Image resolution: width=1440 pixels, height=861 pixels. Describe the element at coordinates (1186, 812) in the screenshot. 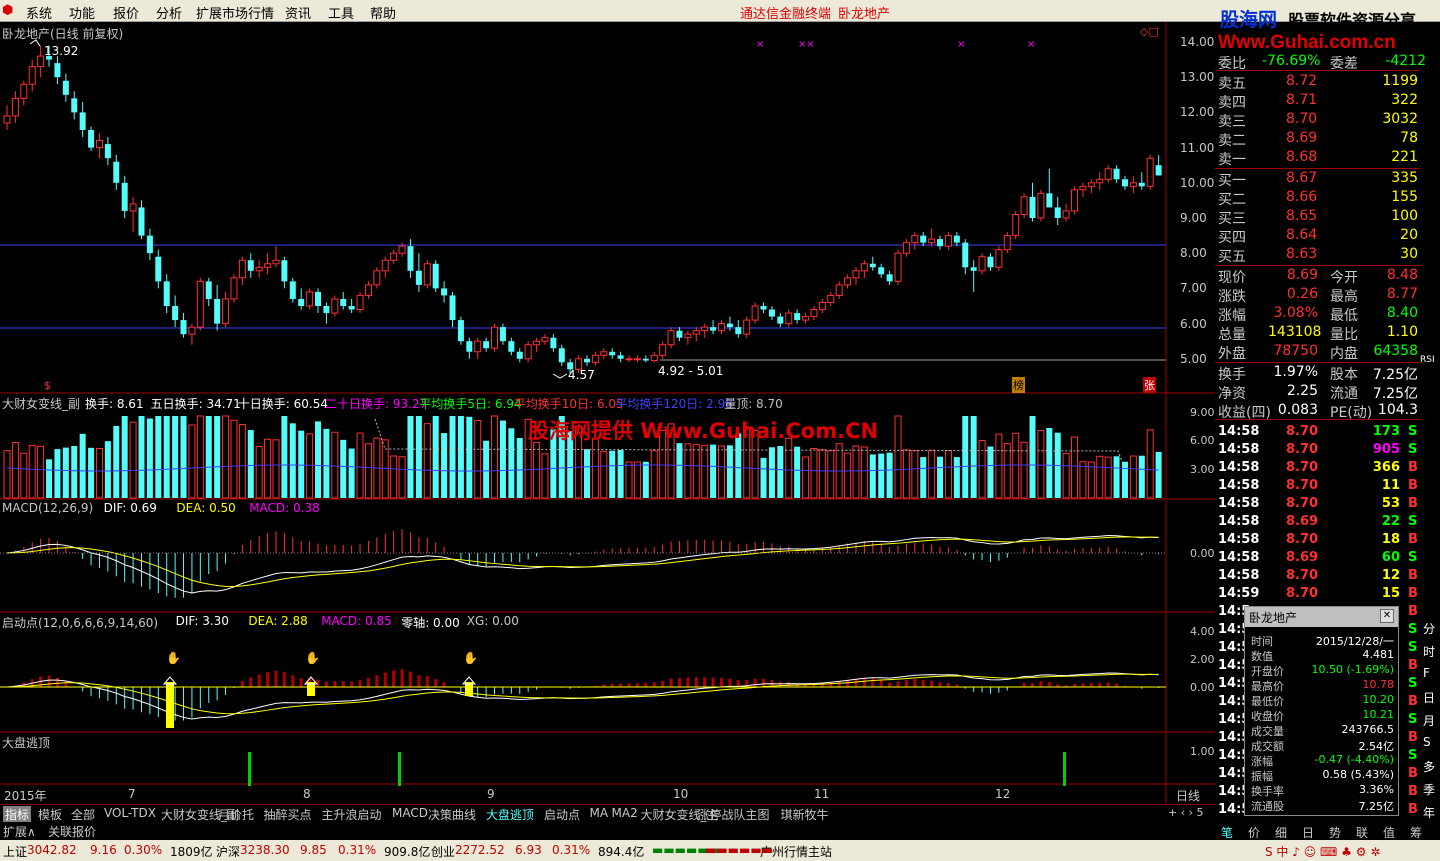

I see `zoom-controls: + ‹ › 5` at that location.